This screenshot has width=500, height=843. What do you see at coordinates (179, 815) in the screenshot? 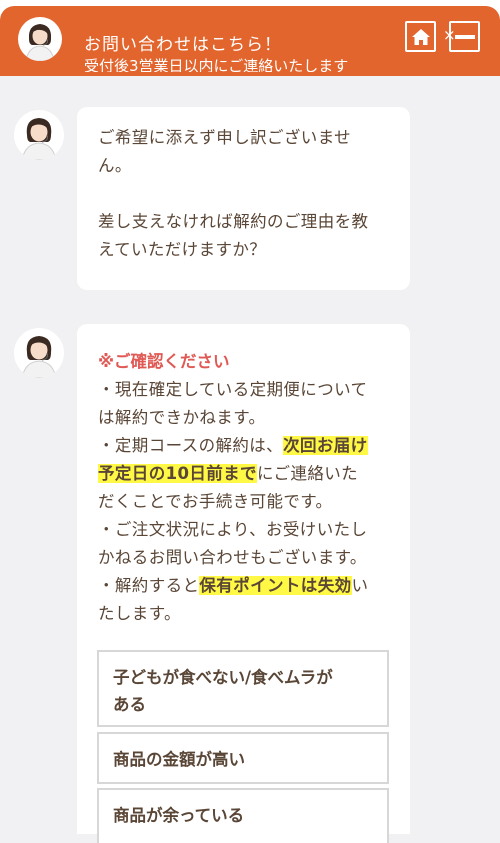
I see `option-label: 商品が余っている` at bounding box center [179, 815].